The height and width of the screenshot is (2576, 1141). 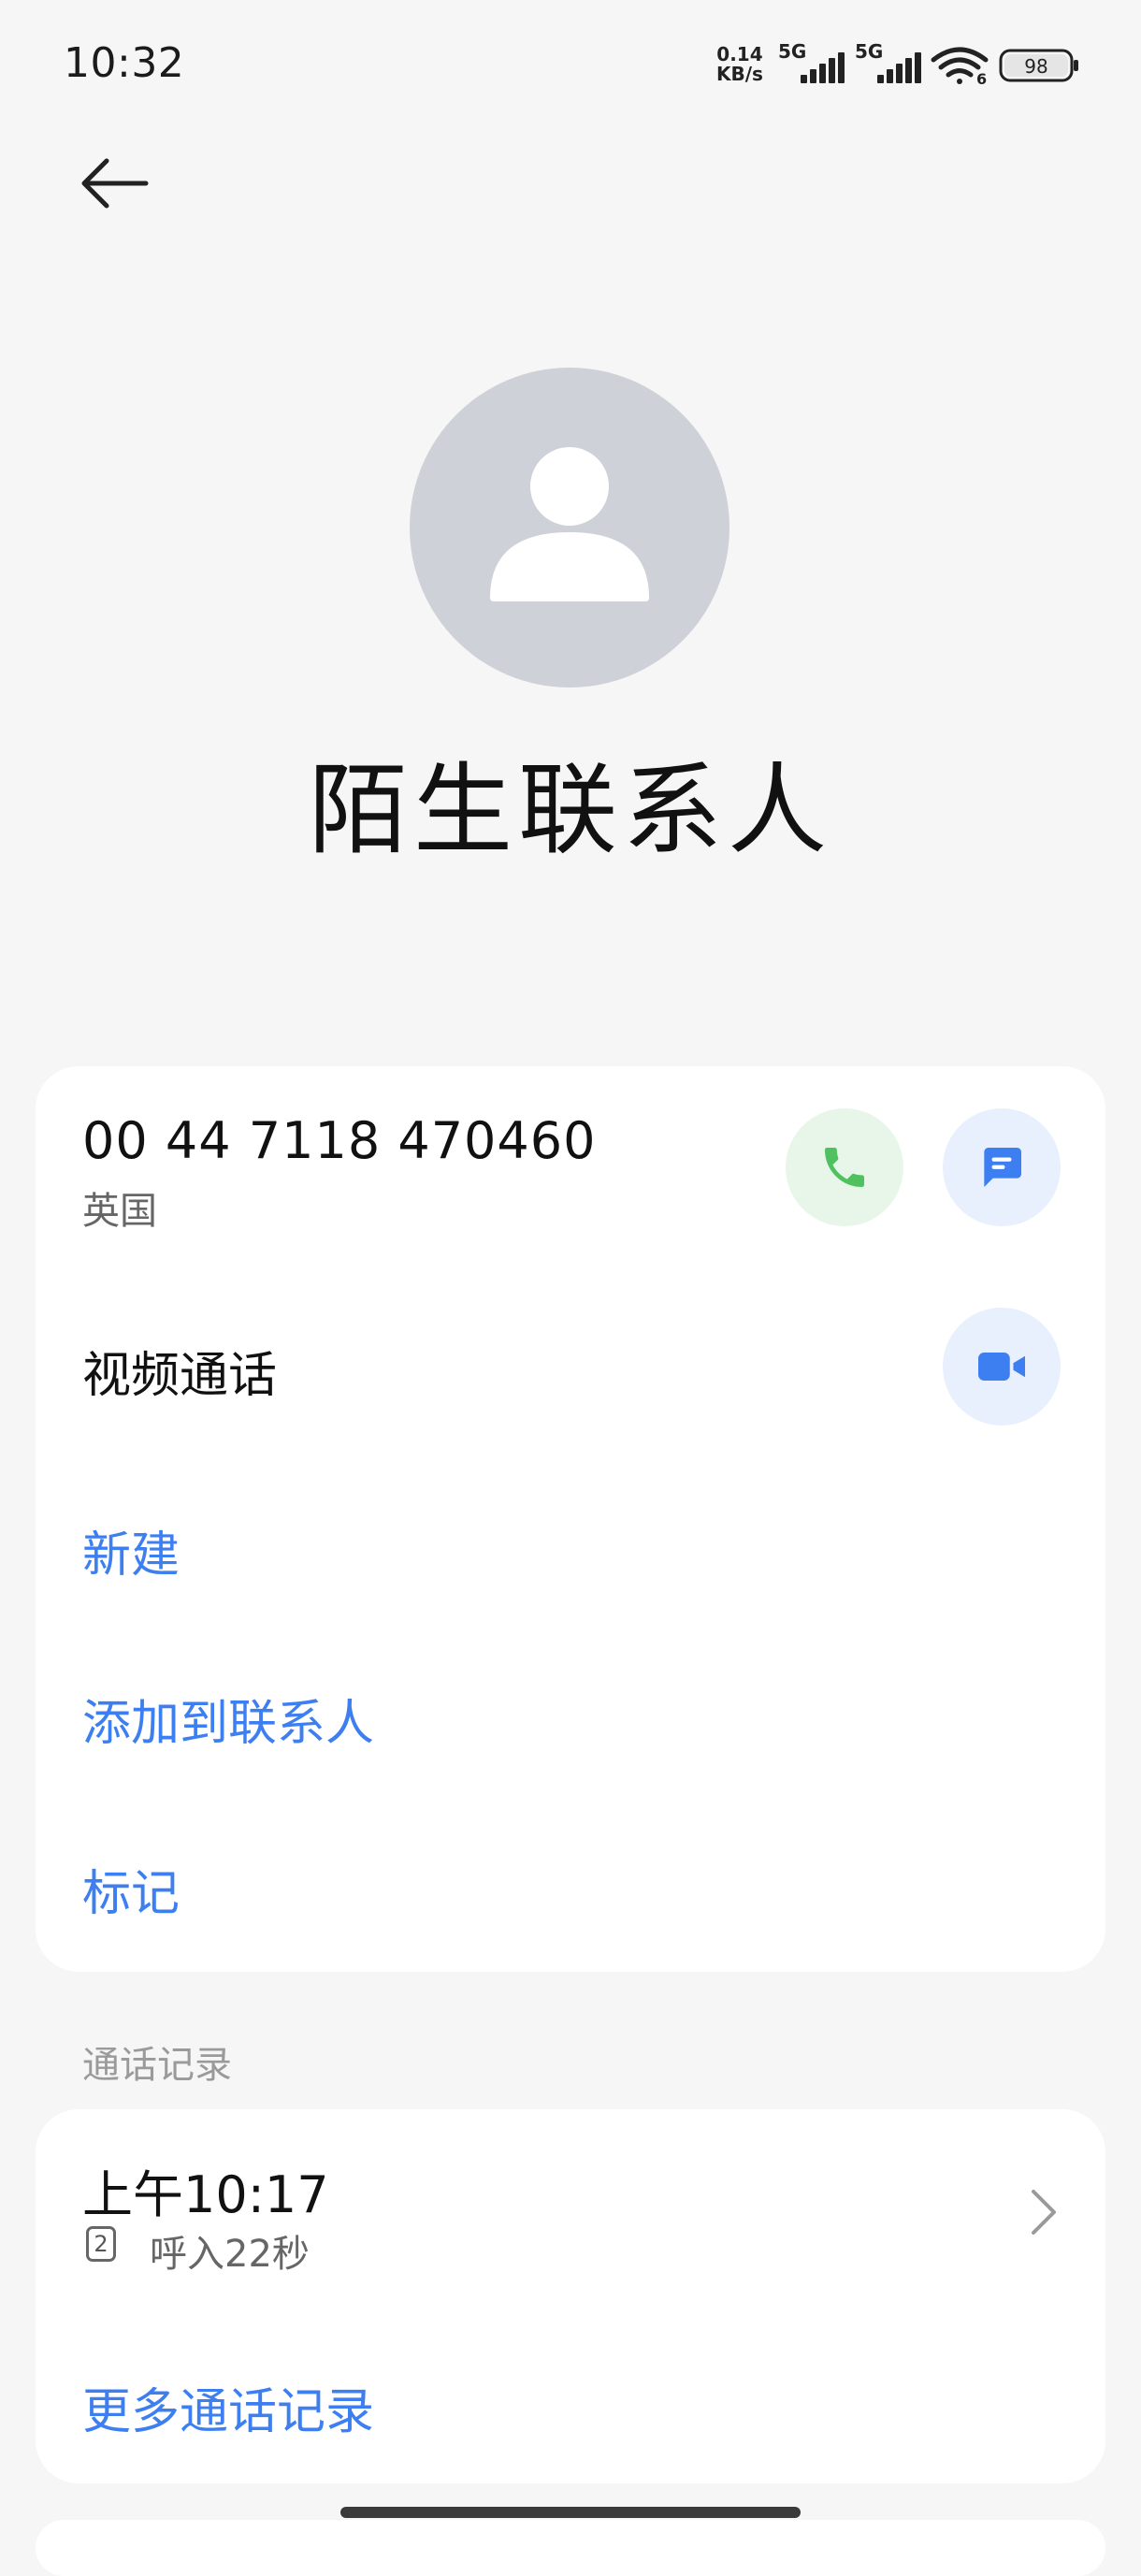 I want to click on home-indicator, so click(x=570, y=2512).